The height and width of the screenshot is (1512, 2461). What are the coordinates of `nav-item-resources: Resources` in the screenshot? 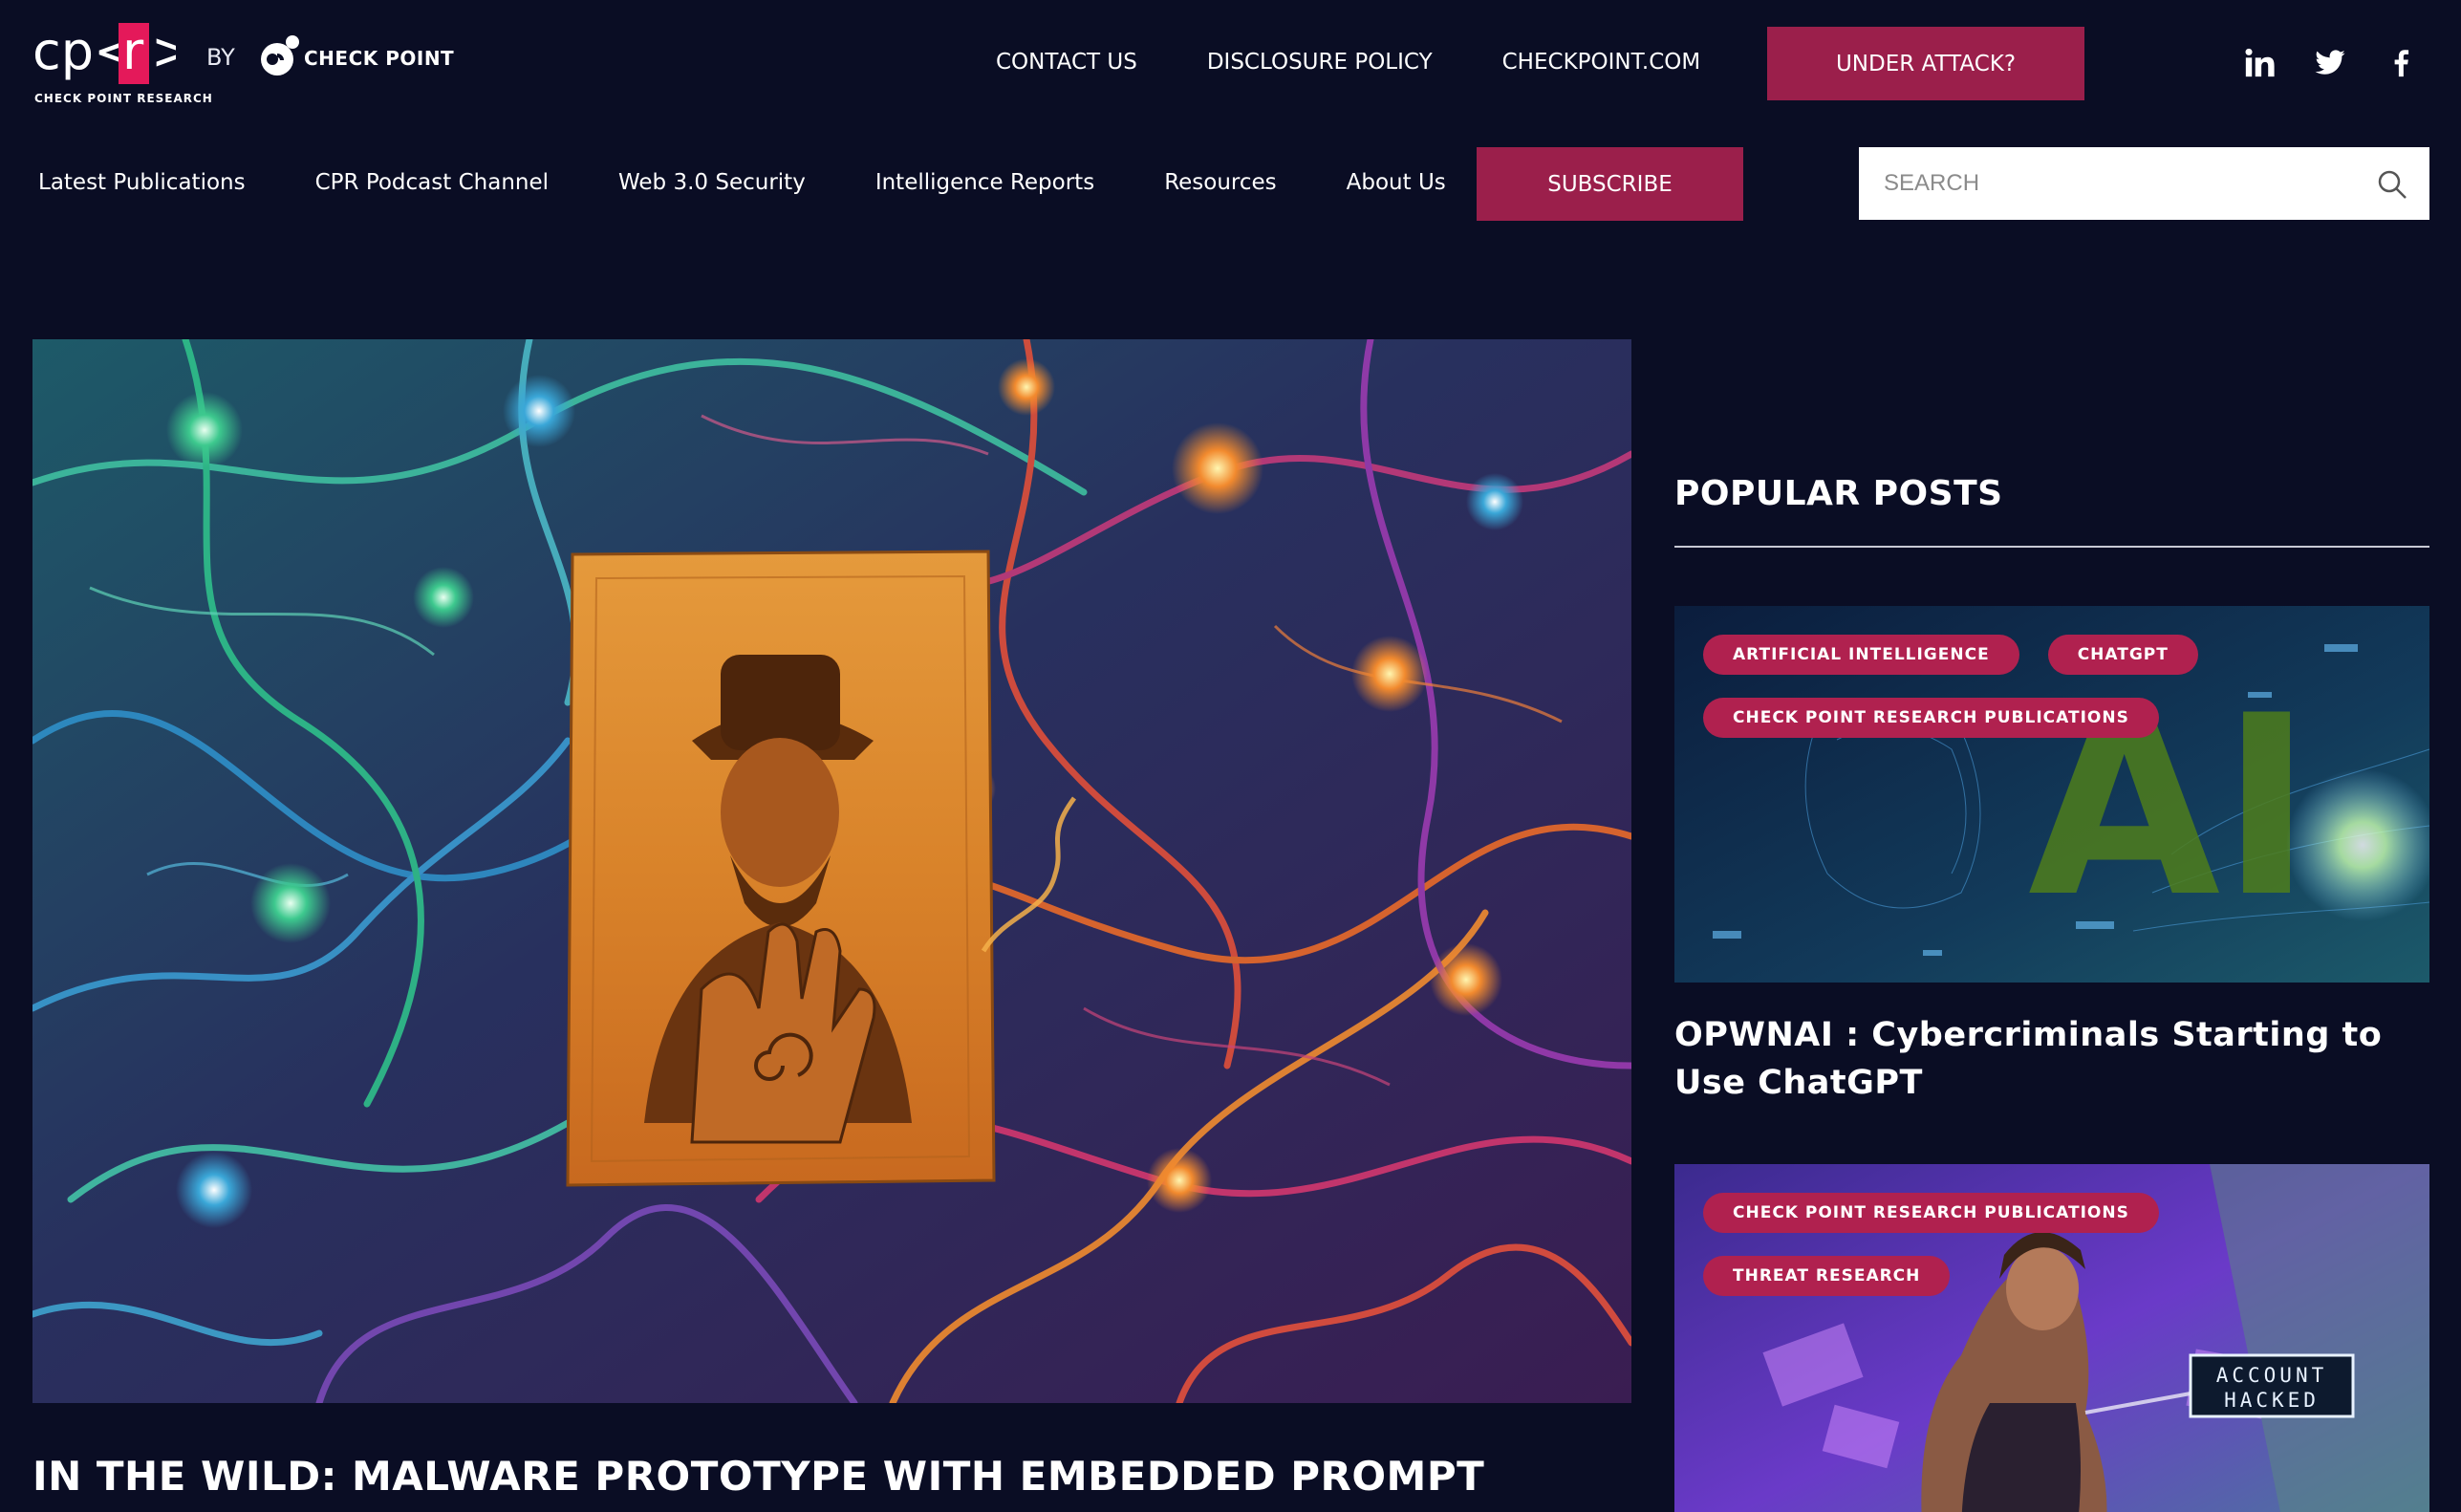 It's located at (1220, 182).